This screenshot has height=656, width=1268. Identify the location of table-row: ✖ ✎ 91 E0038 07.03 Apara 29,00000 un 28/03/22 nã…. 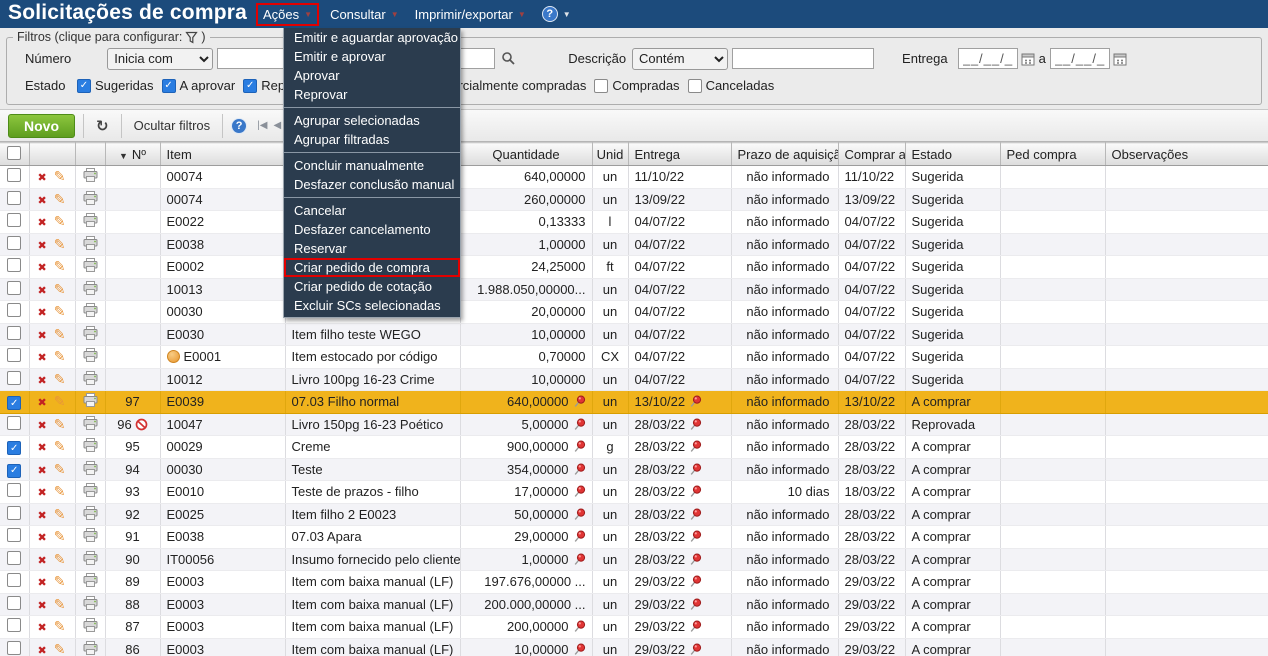
(634, 537).